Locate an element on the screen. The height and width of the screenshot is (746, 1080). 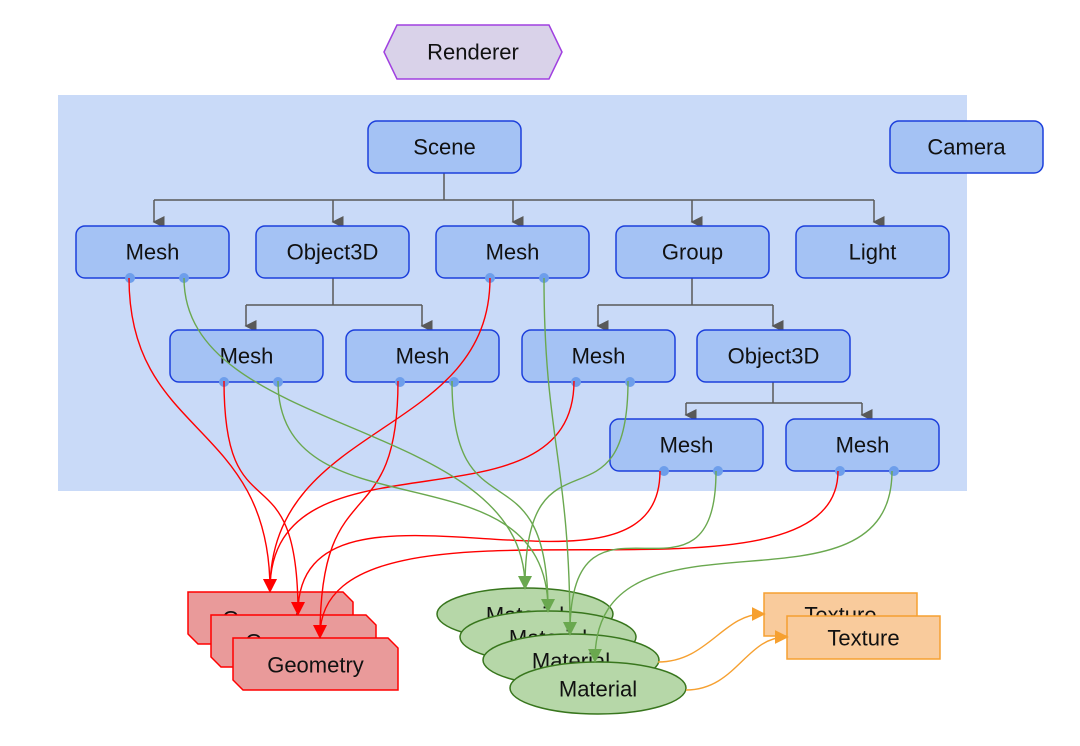
row1-node-object3d-label: Object3D is located at coordinates (333, 252).